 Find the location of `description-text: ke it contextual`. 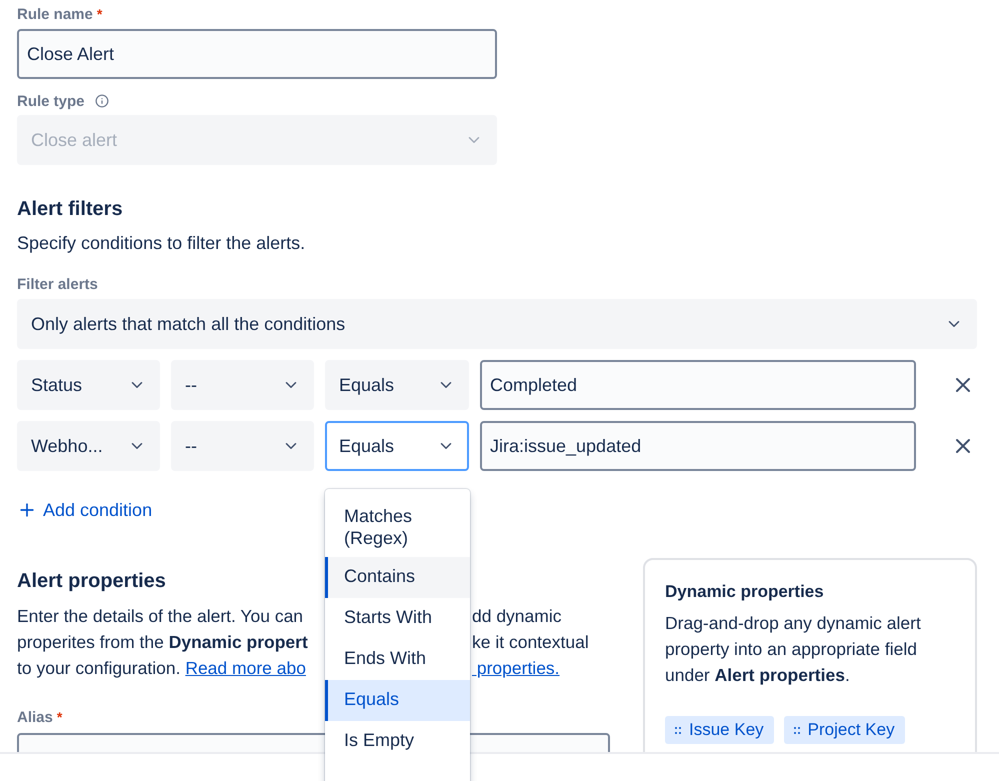

description-text: ke it contextual is located at coordinates (530, 642).